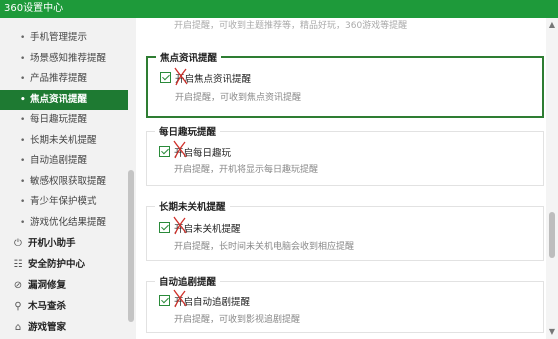  I want to click on sidebar-group-label: 木马查杀, so click(47, 306).